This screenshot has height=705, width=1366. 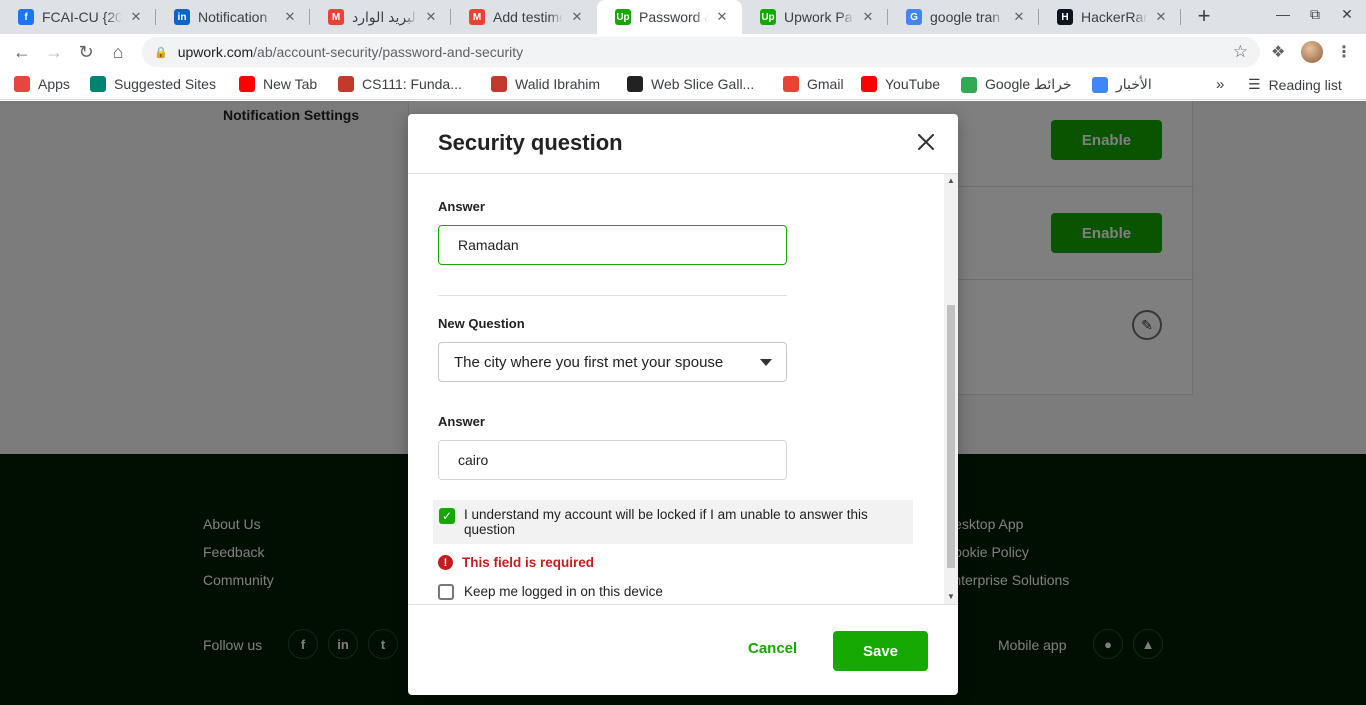 I want to click on reading-list-button: ☰ Reading list, so click(x=1295, y=84).